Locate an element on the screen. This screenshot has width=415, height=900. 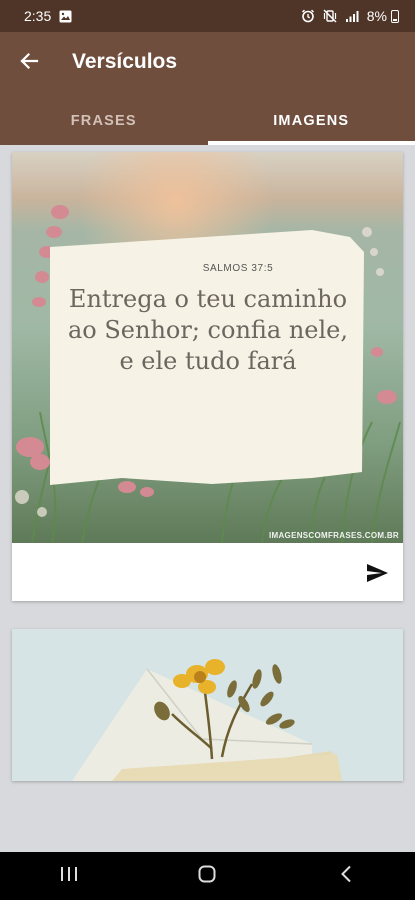
recent-apps-button is located at coordinates (69, 876).